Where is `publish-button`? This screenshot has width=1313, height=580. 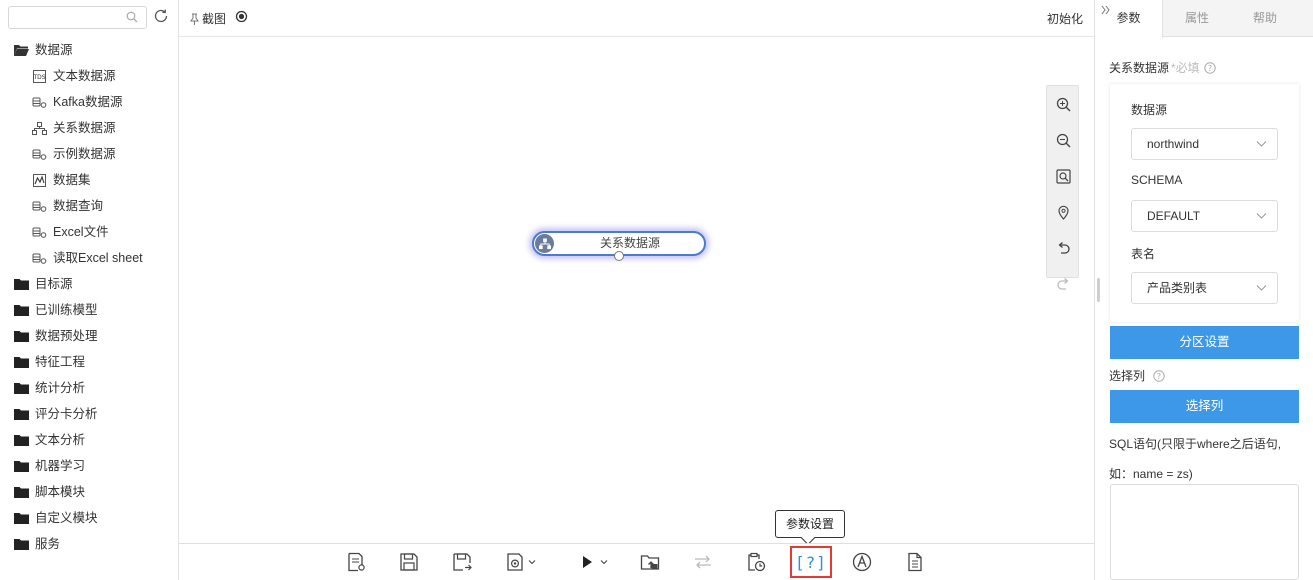
publish-button is located at coordinates (650, 562).